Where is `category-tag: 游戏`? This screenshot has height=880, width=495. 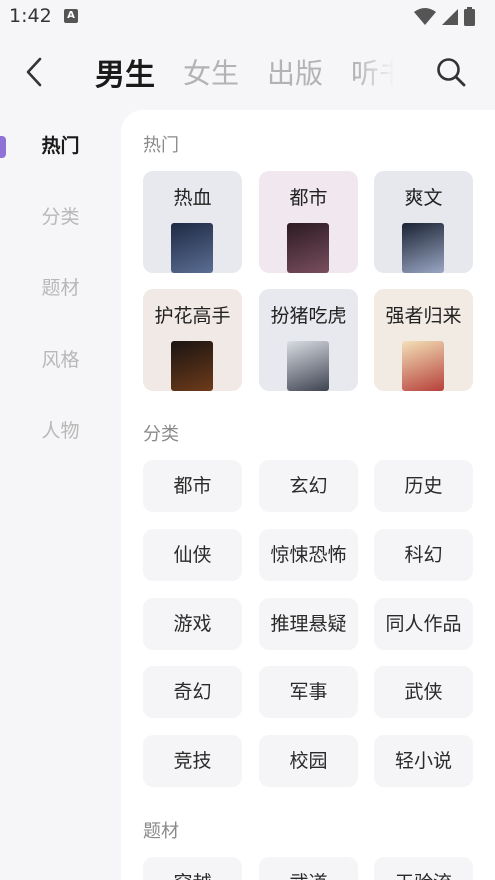
category-tag: 游戏 is located at coordinates (192, 624).